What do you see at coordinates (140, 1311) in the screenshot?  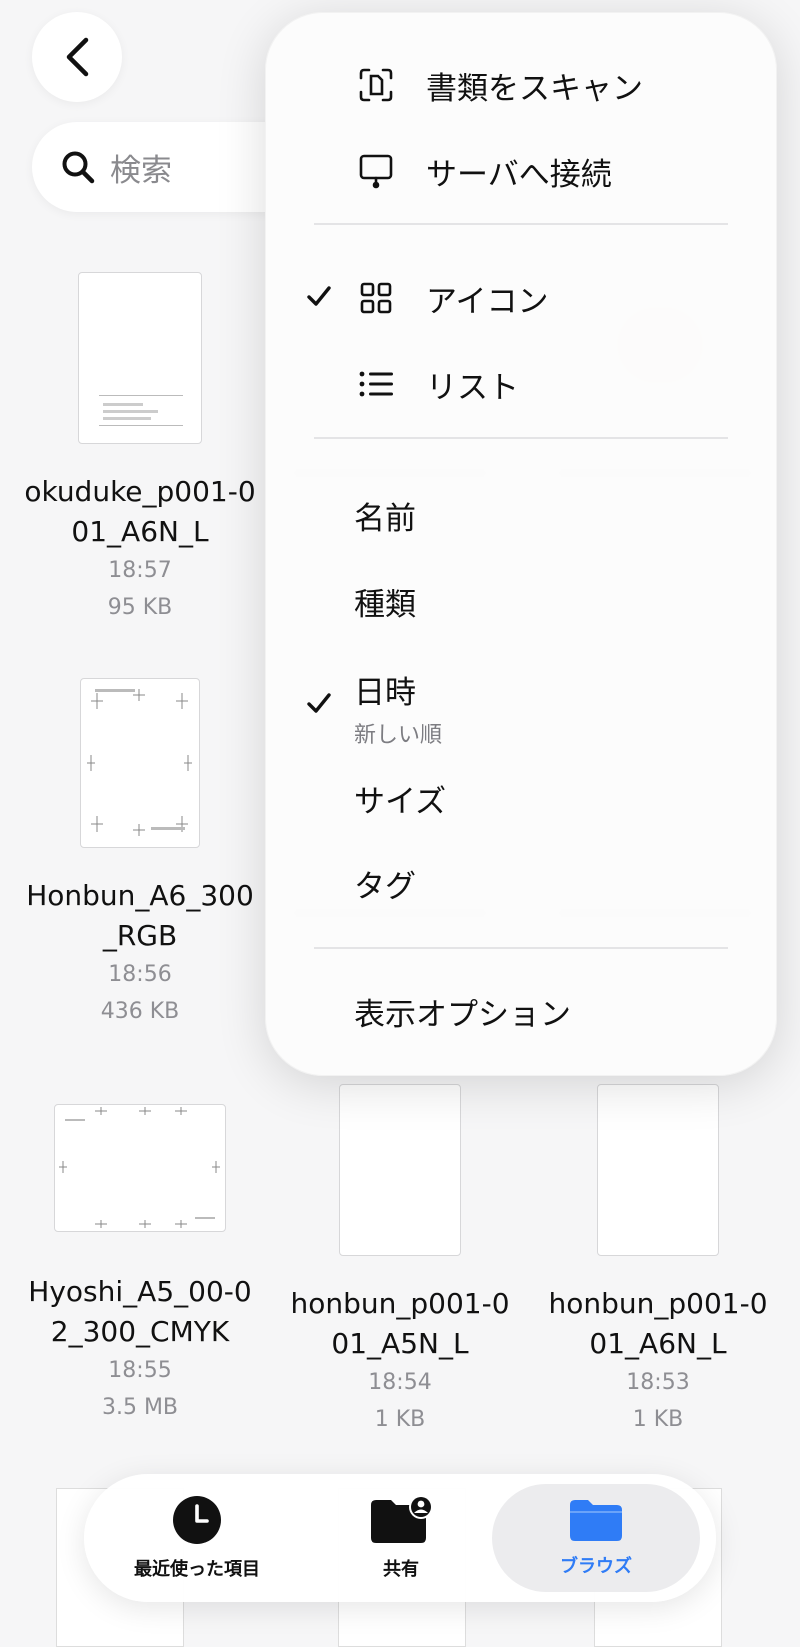 I see `file-name: Hyoshi_A5_00-02_300_CMYK` at bounding box center [140, 1311].